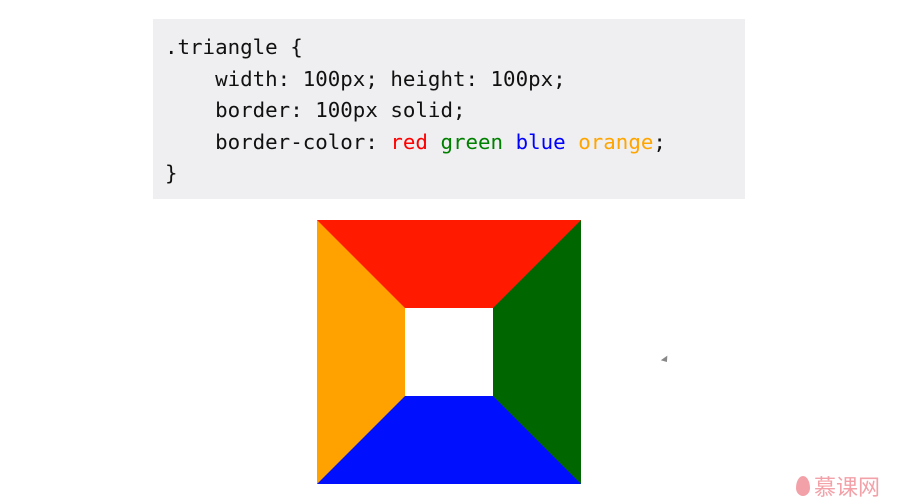 The width and height of the screenshot is (899, 502). I want to click on code-line: width: 100px; height: 100px;, so click(365, 78).